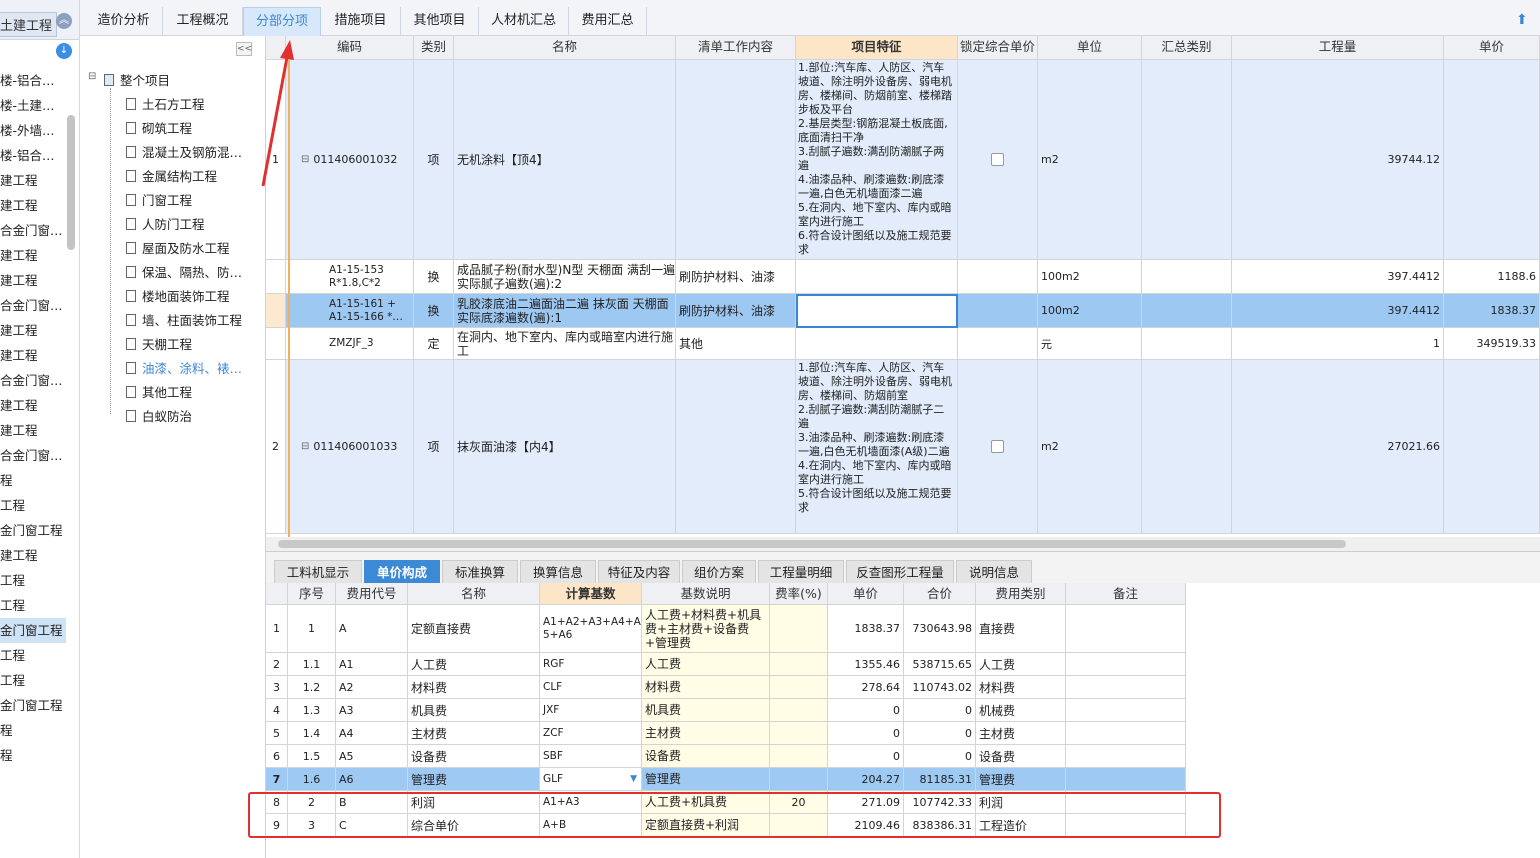  Describe the element at coordinates (474, 733) in the screenshot. I see `unit-price-cell: 主材费` at that location.